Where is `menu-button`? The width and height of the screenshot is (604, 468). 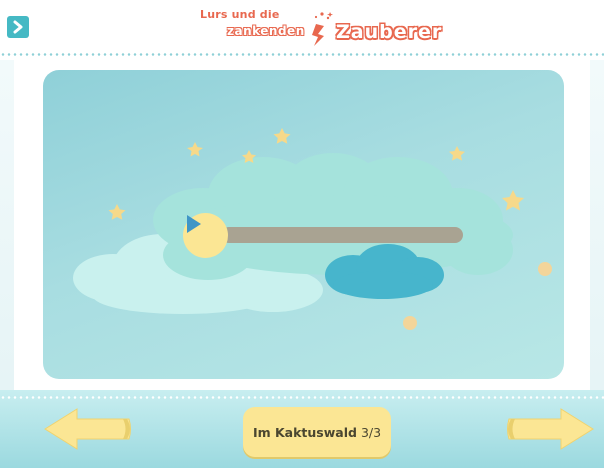
menu-button is located at coordinates (18, 27).